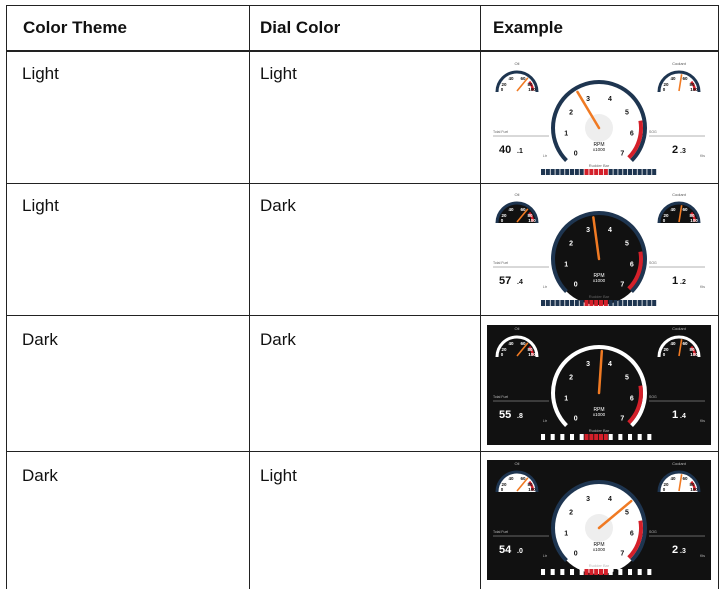 The height and width of the screenshot is (589, 719). I want to click on fuel-decimal: .1, so click(520, 151).